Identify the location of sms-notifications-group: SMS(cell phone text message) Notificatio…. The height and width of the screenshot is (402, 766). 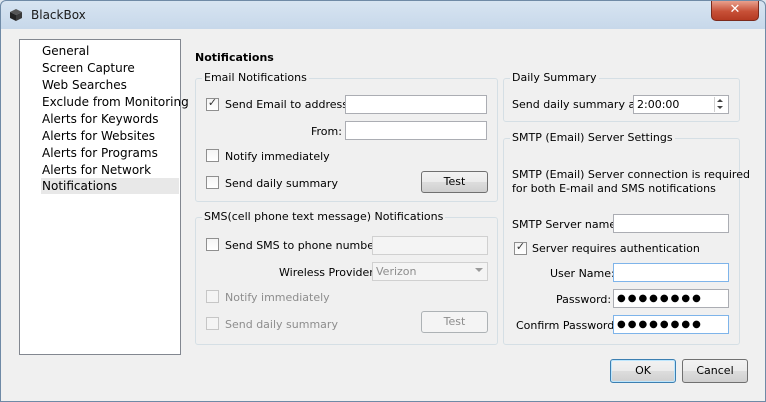
(346, 277).